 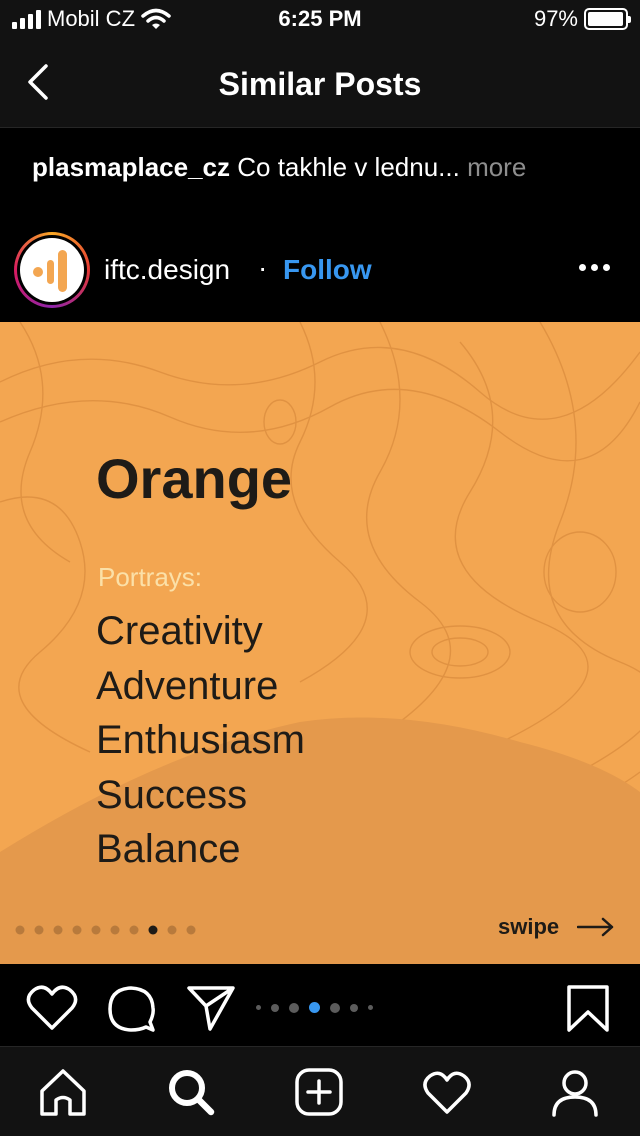 What do you see at coordinates (211, 1008) in the screenshot?
I see `share-icon` at bounding box center [211, 1008].